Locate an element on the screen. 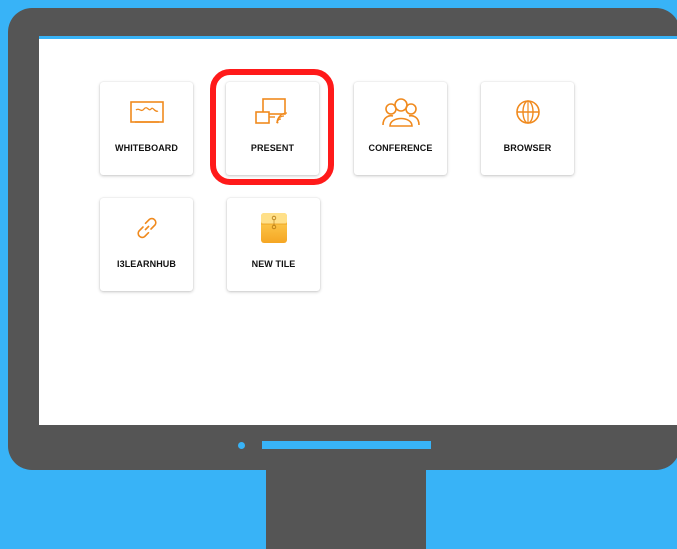 This screenshot has height=549, width=677. monitor-stand is located at coordinates (346, 509).